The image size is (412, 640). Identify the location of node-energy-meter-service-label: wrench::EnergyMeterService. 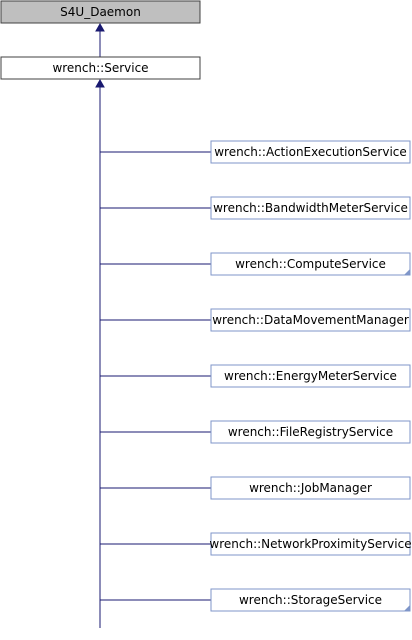
(310, 376).